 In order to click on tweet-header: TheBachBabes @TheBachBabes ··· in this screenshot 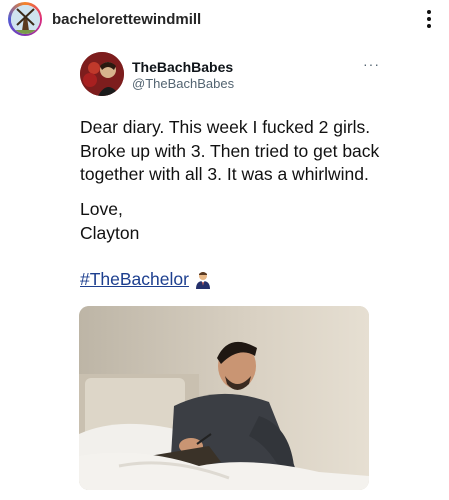, I will do `click(230, 77)`.